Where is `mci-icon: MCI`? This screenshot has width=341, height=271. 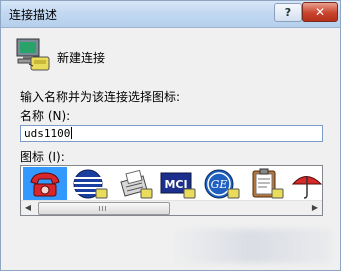 mci-icon: MCI is located at coordinates (178, 185).